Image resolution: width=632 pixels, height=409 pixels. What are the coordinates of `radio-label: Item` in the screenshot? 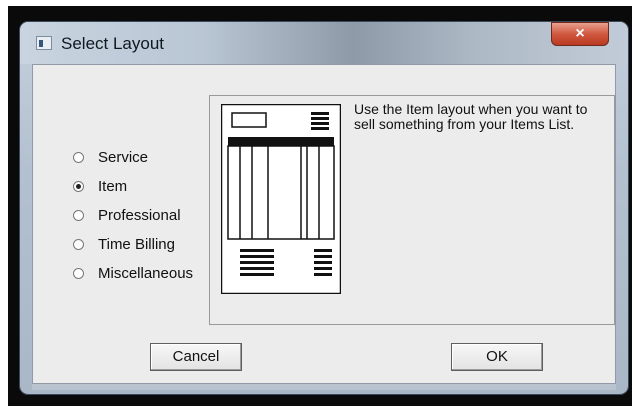 It's located at (113, 186).